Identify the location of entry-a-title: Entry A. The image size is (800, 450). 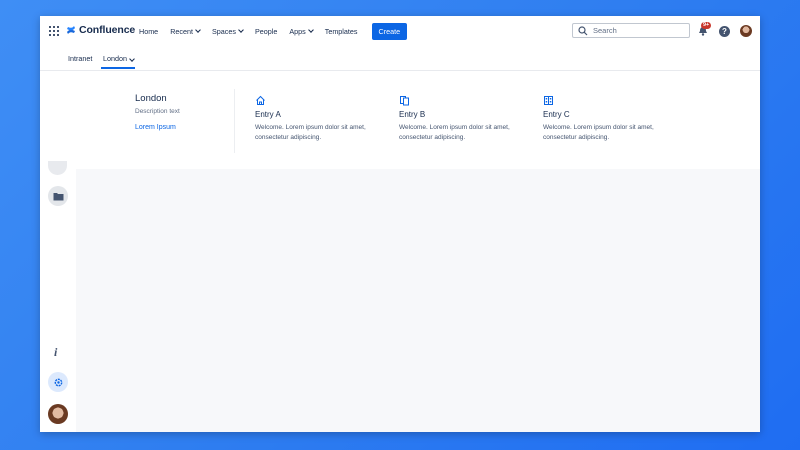
(268, 114).